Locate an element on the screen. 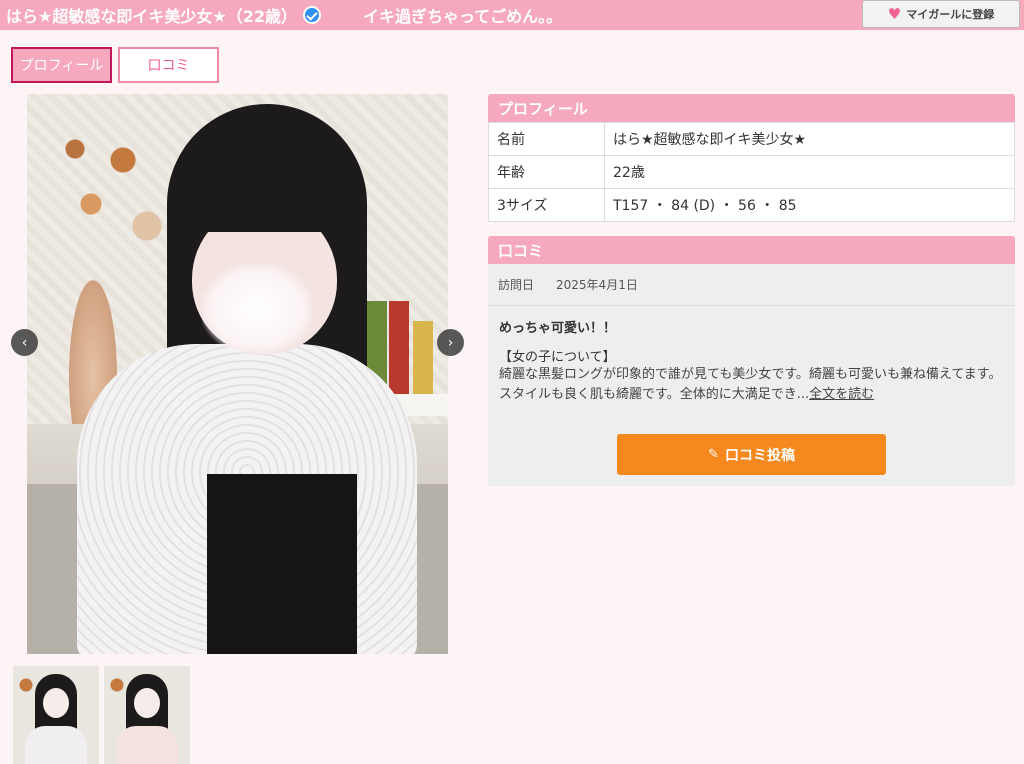 This screenshot has height=764, width=1024. profile-key: 名前 is located at coordinates (546, 139).